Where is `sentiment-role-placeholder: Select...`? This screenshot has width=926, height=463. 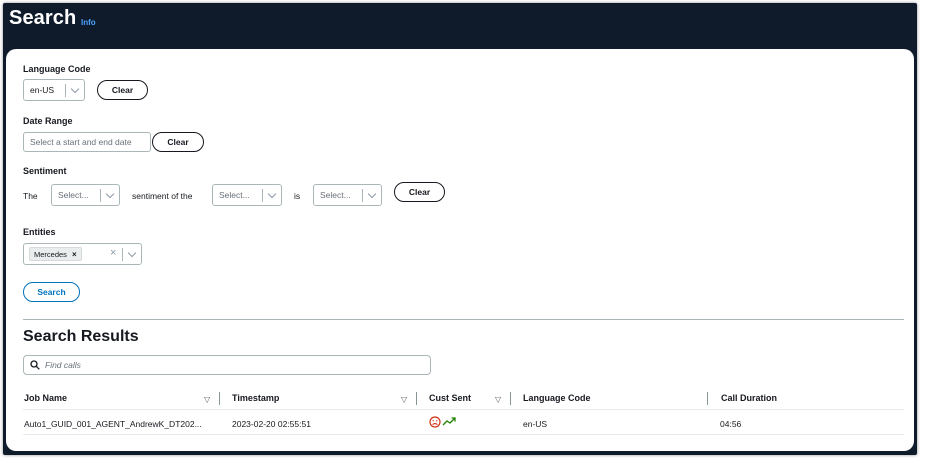
sentiment-role-placeholder: Select... is located at coordinates (73, 195).